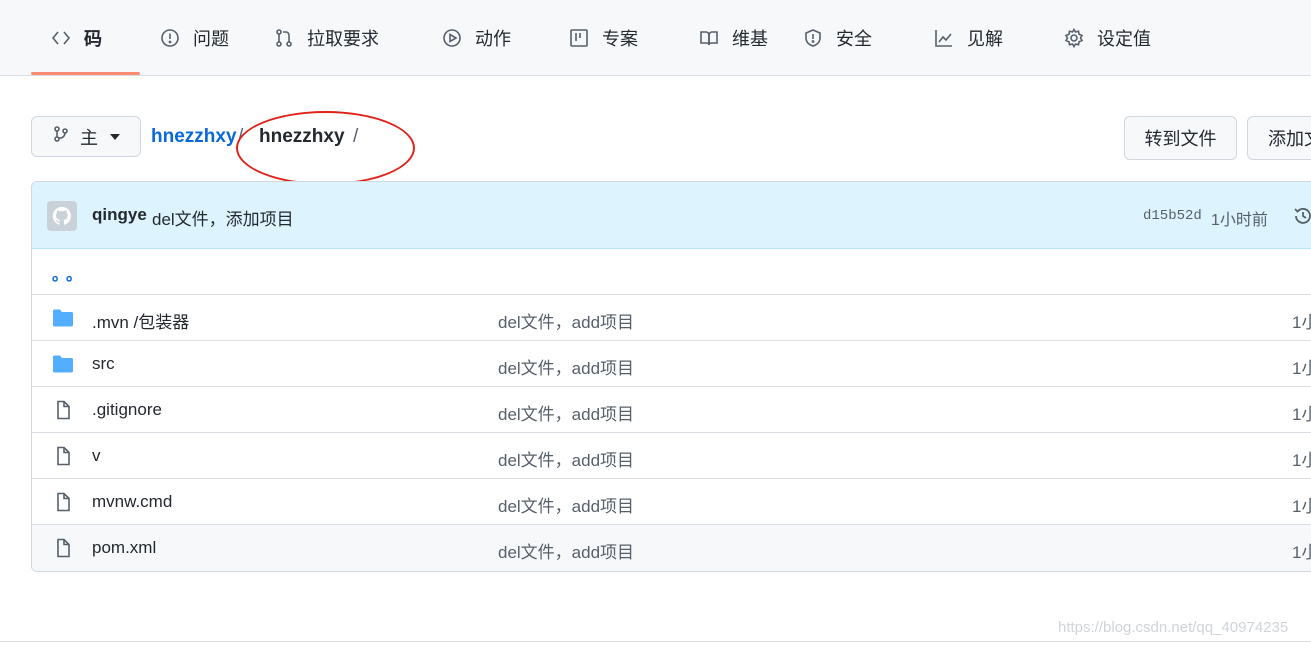 The width and height of the screenshot is (1311, 647). What do you see at coordinates (96, 456) in the screenshot?
I see `file-name: v` at bounding box center [96, 456].